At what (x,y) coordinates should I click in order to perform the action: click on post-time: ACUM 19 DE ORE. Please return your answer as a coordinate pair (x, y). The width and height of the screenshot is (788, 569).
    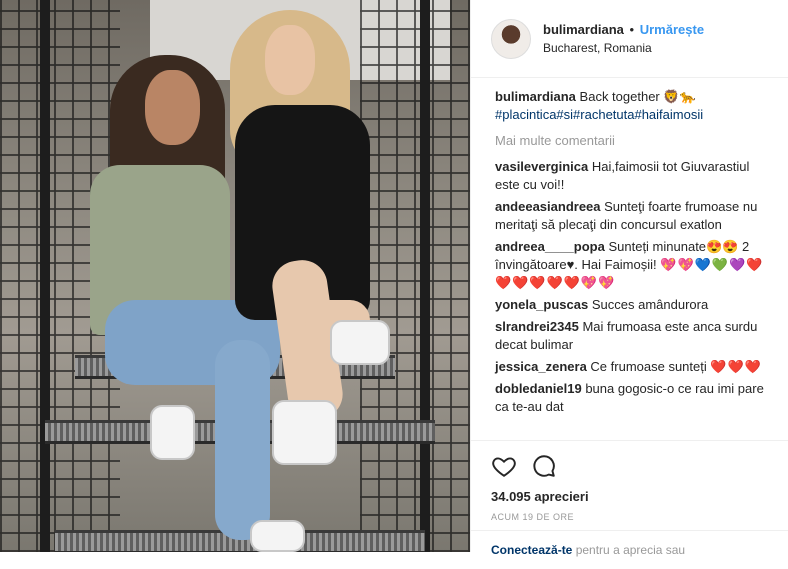
    Looking at the image, I should click on (629, 517).